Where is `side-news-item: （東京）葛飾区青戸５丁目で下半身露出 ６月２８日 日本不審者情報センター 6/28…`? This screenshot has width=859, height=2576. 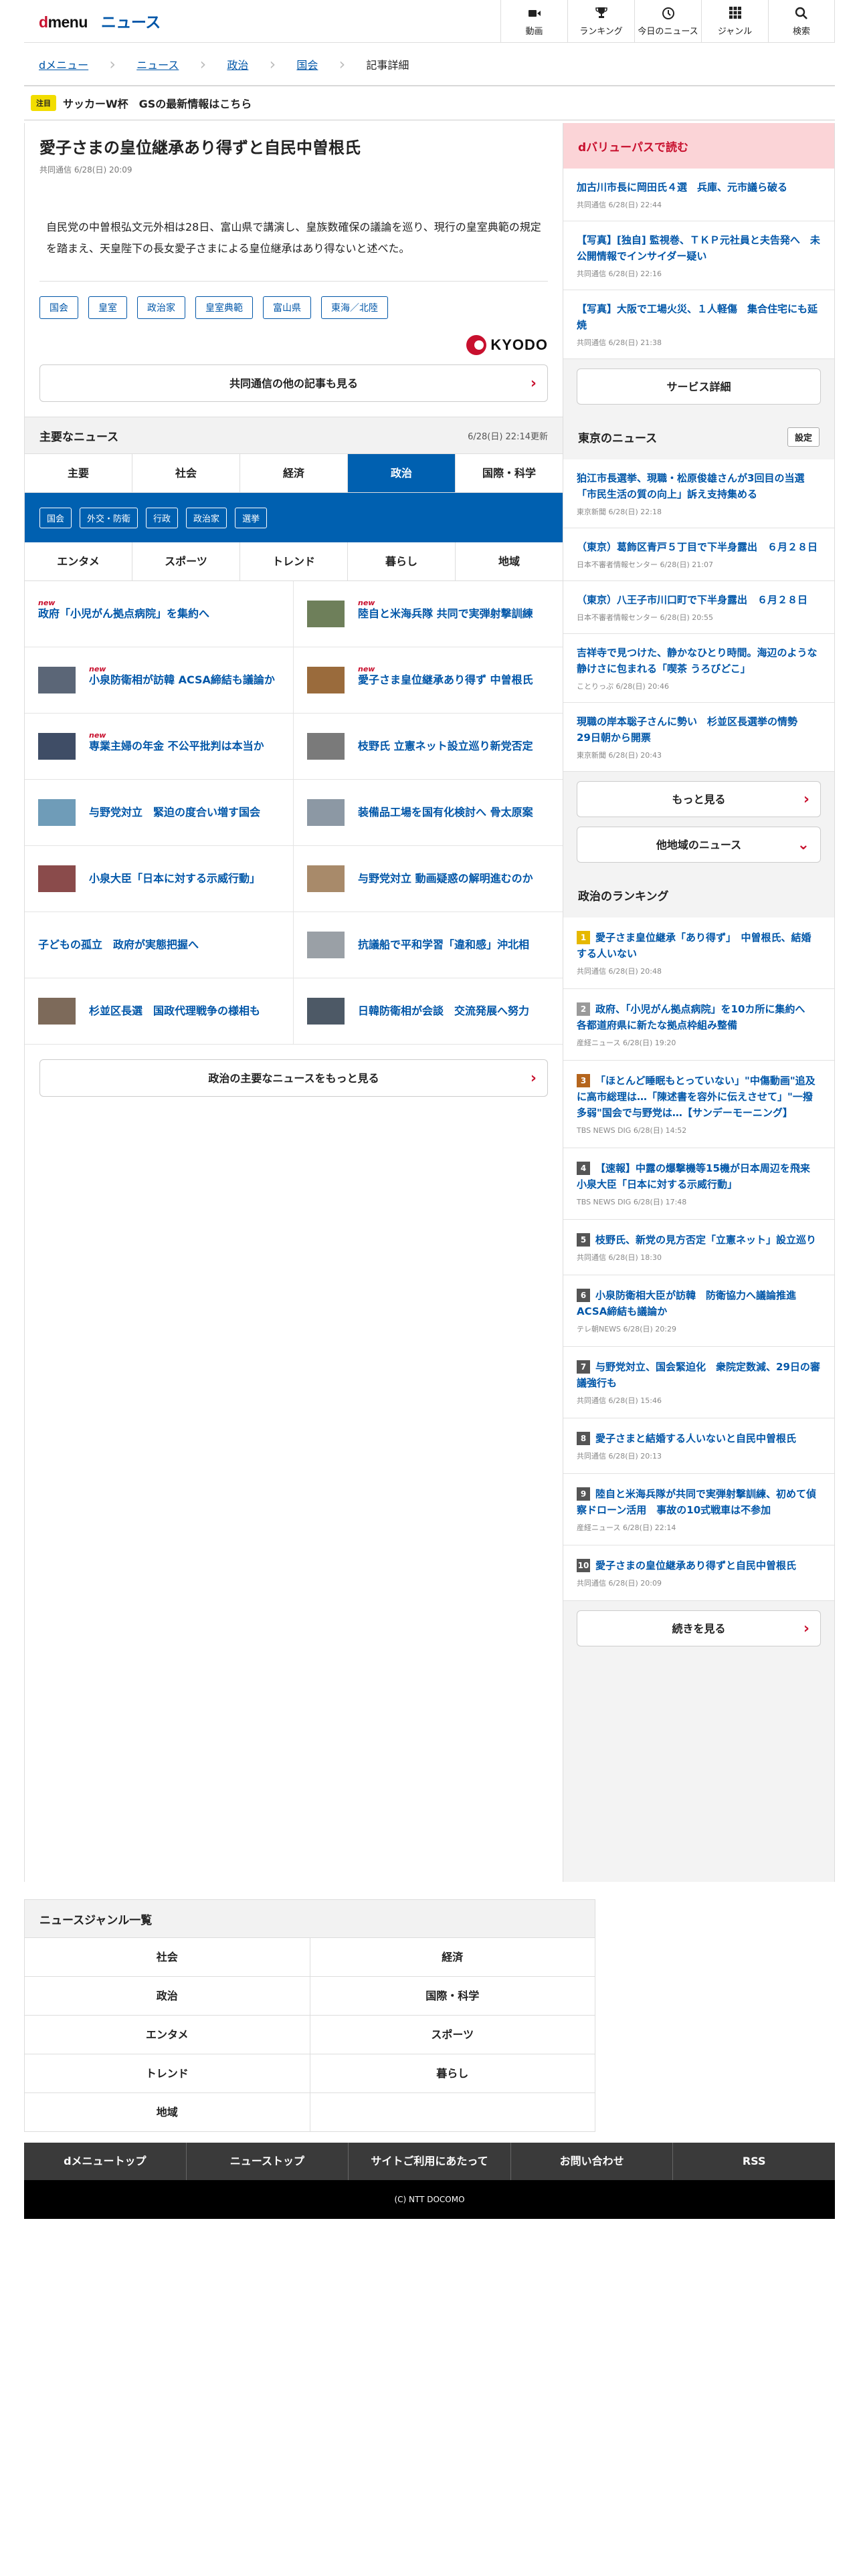 side-news-item: （東京）葛飾区青戸５丁目で下半身露出 ６月２８日 日本不審者情報センター 6/28… is located at coordinates (698, 554).